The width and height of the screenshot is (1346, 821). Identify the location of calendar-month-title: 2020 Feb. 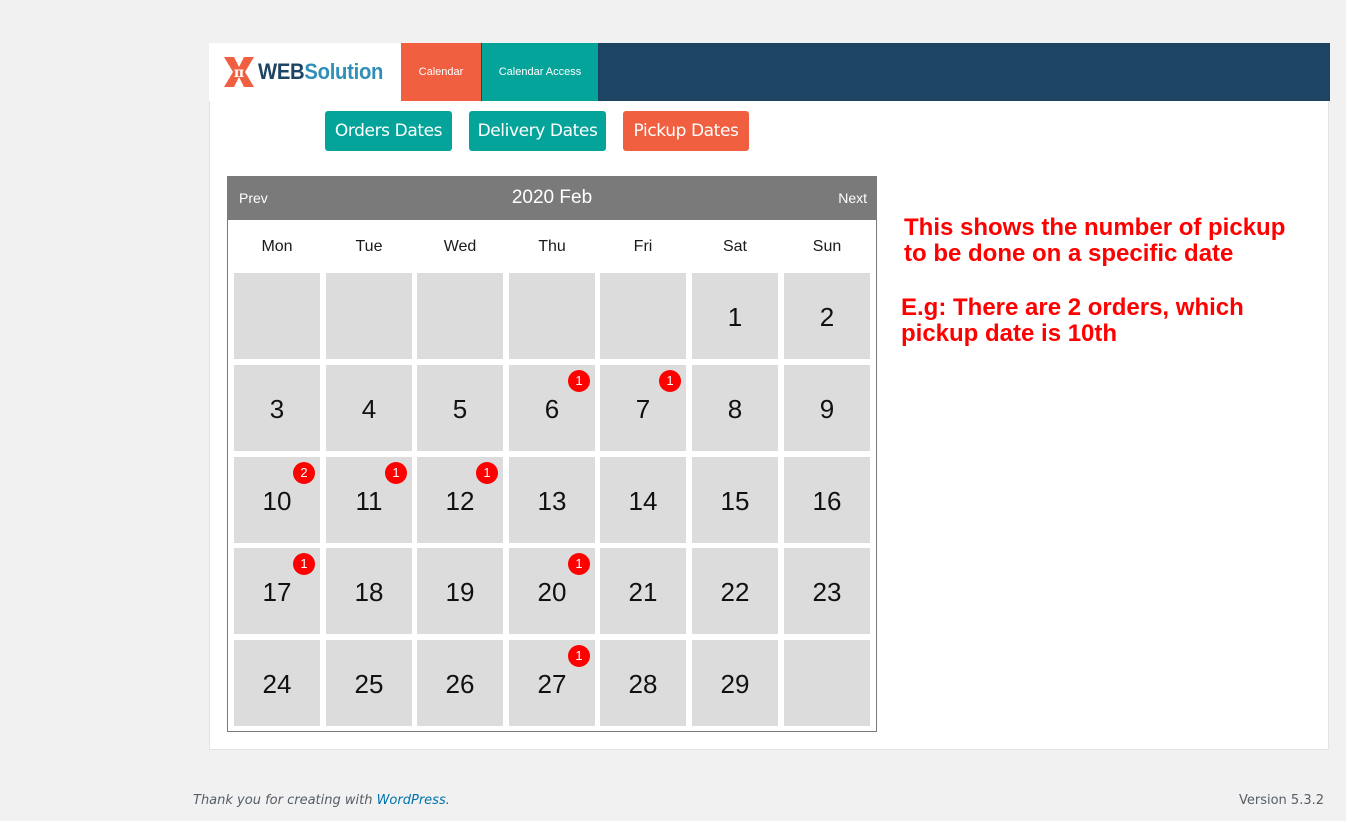
(552, 197).